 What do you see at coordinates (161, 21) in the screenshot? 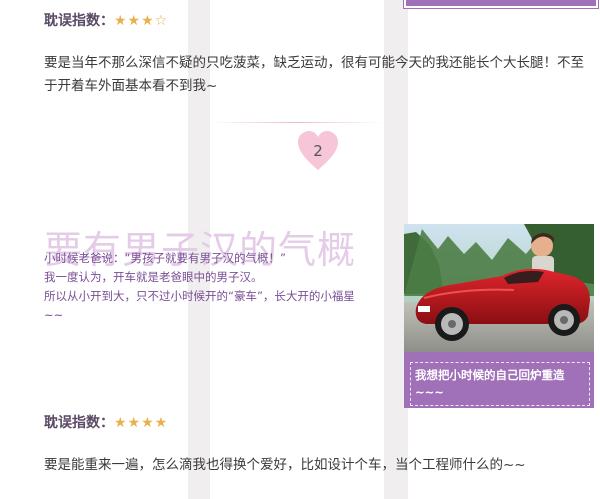
I see `rating-stars-empty: ☆` at bounding box center [161, 21].